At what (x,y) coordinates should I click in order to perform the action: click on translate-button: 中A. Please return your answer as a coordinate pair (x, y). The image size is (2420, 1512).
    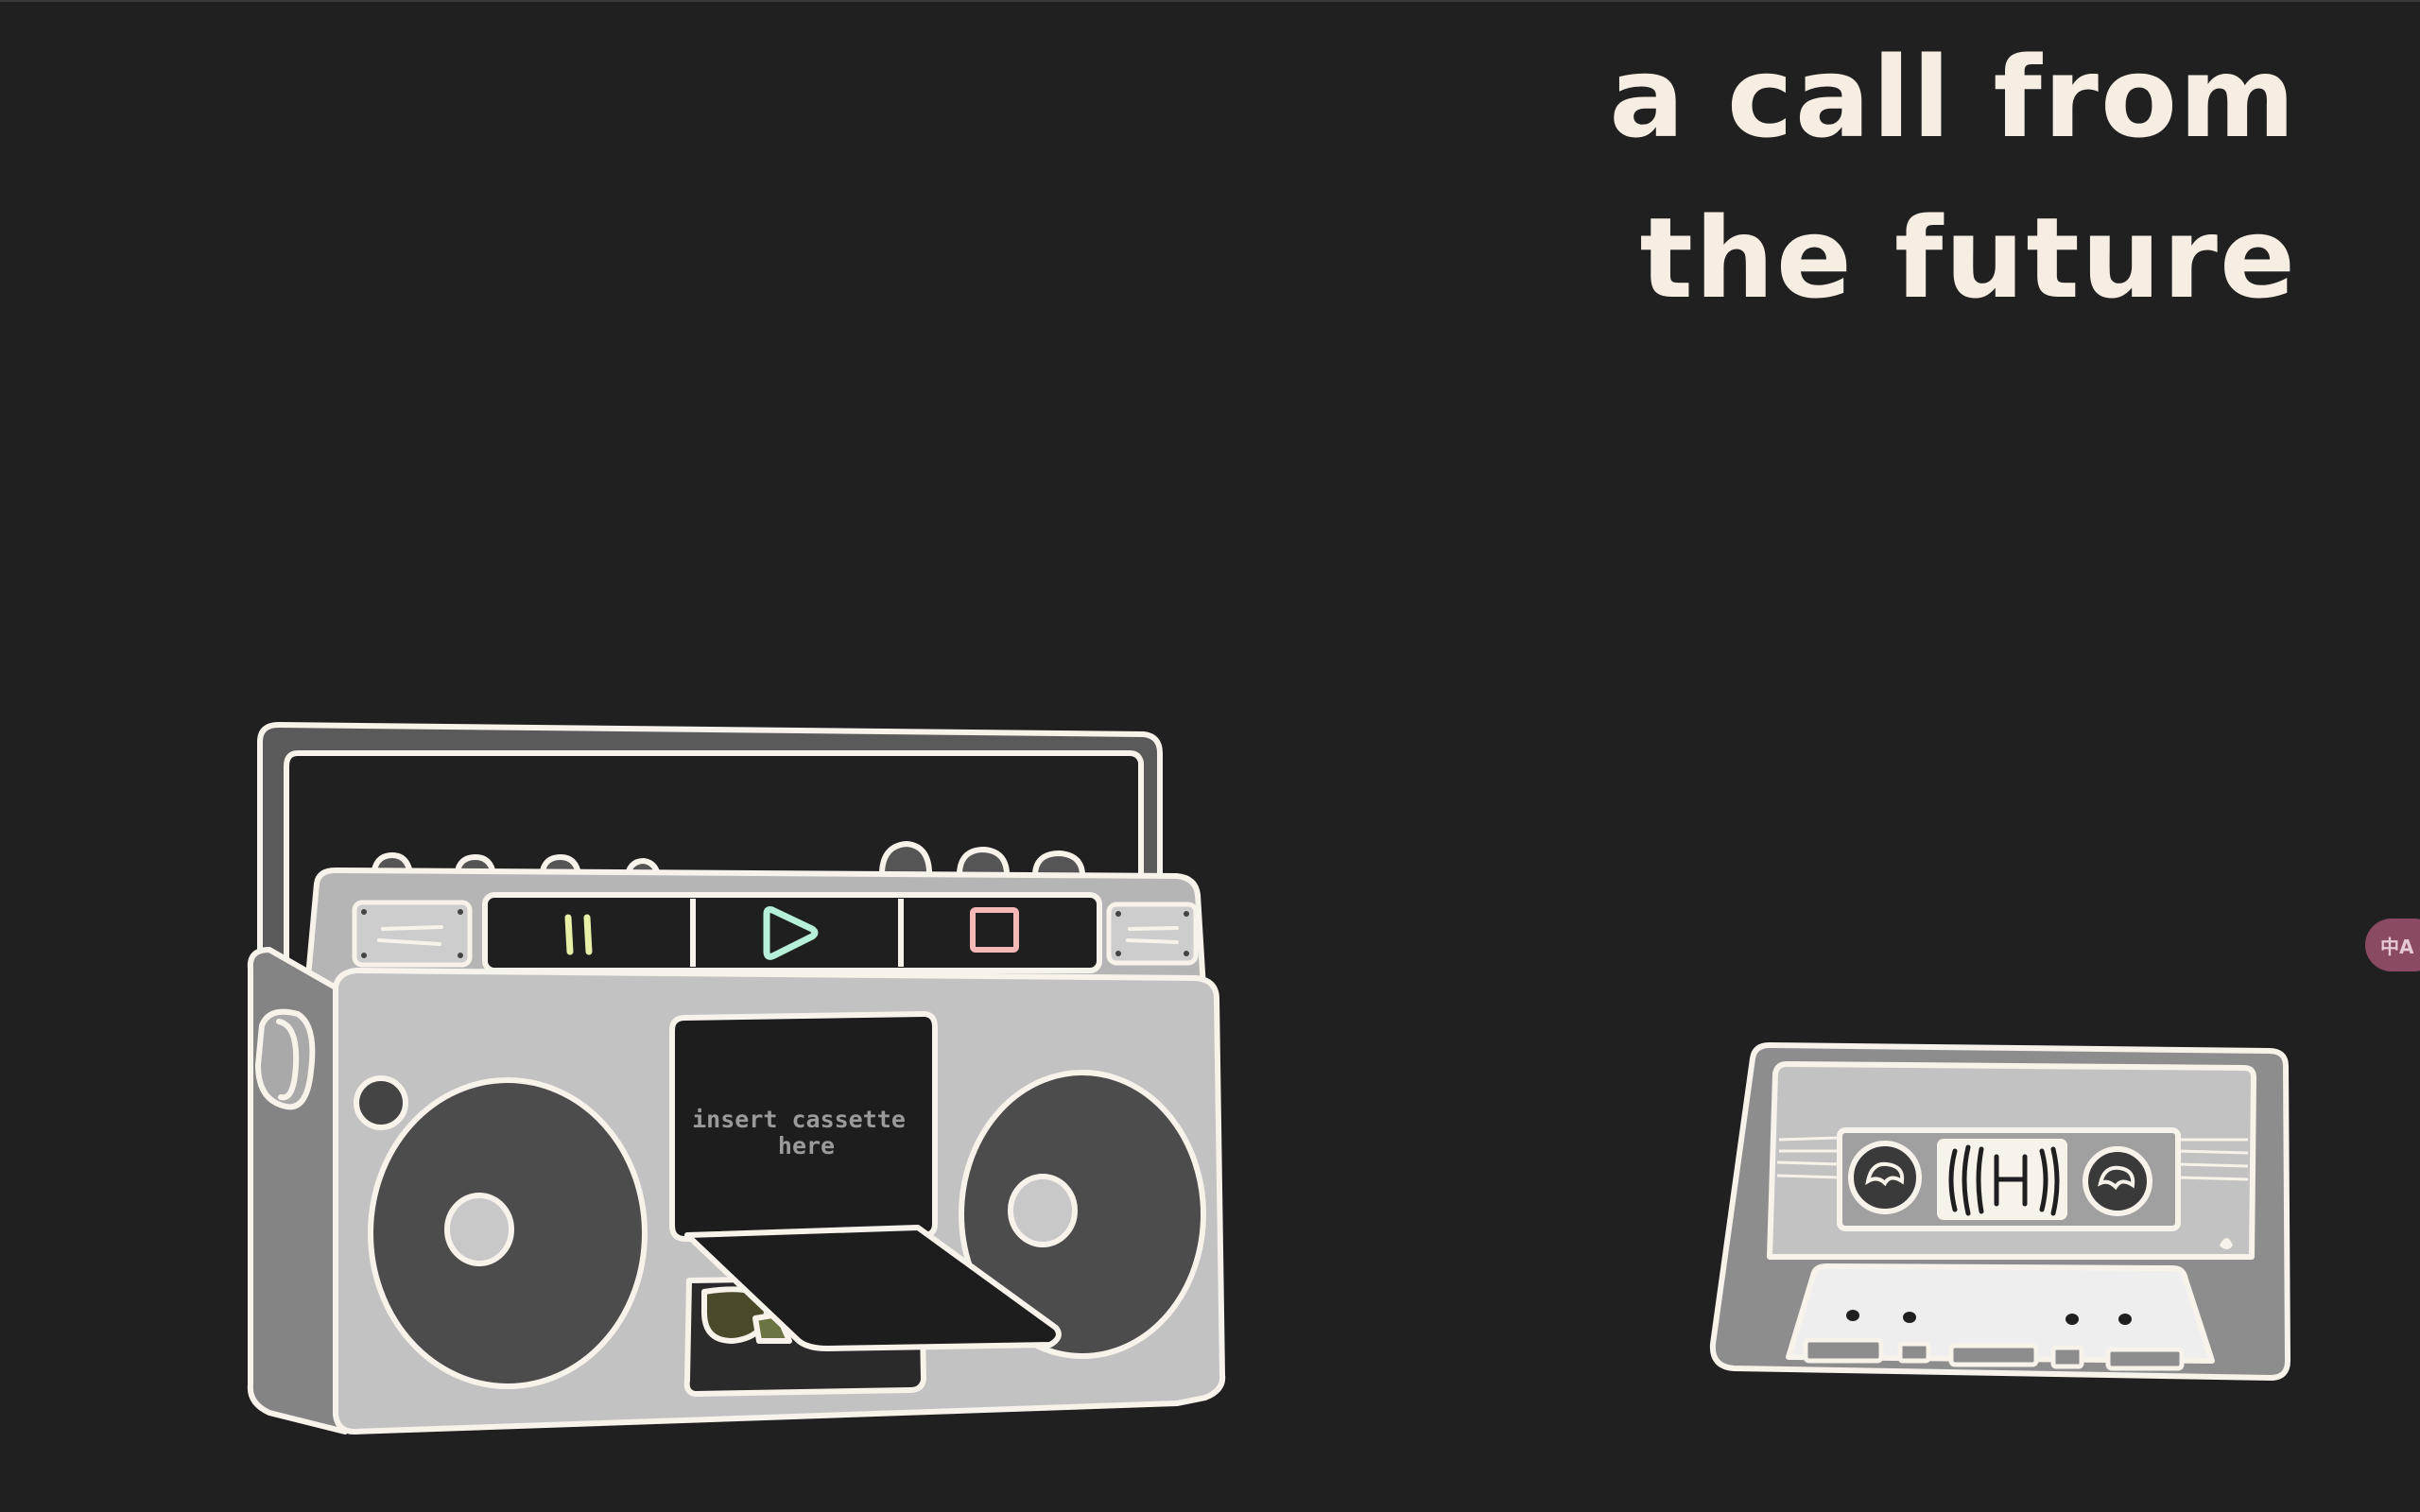
    Looking at the image, I should click on (2392, 945).